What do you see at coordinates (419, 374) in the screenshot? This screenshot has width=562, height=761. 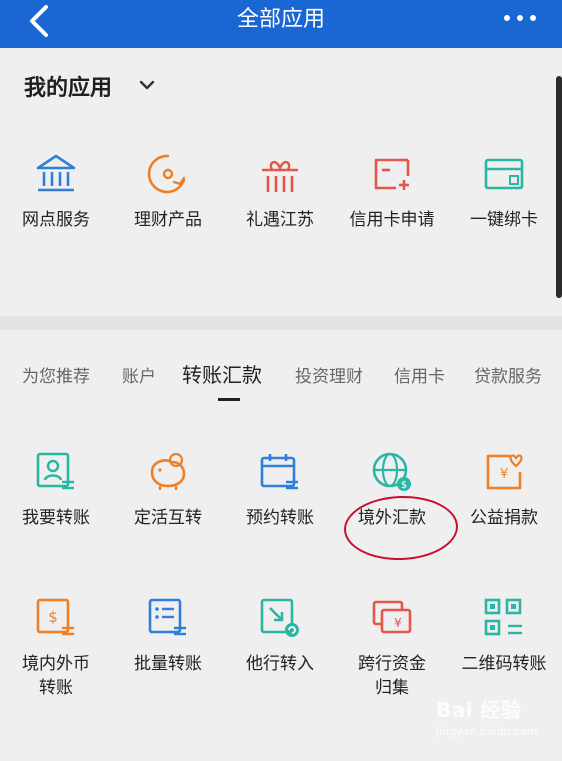 I see `tab-credit-card: 信用卡` at bounding box center [419, 374].